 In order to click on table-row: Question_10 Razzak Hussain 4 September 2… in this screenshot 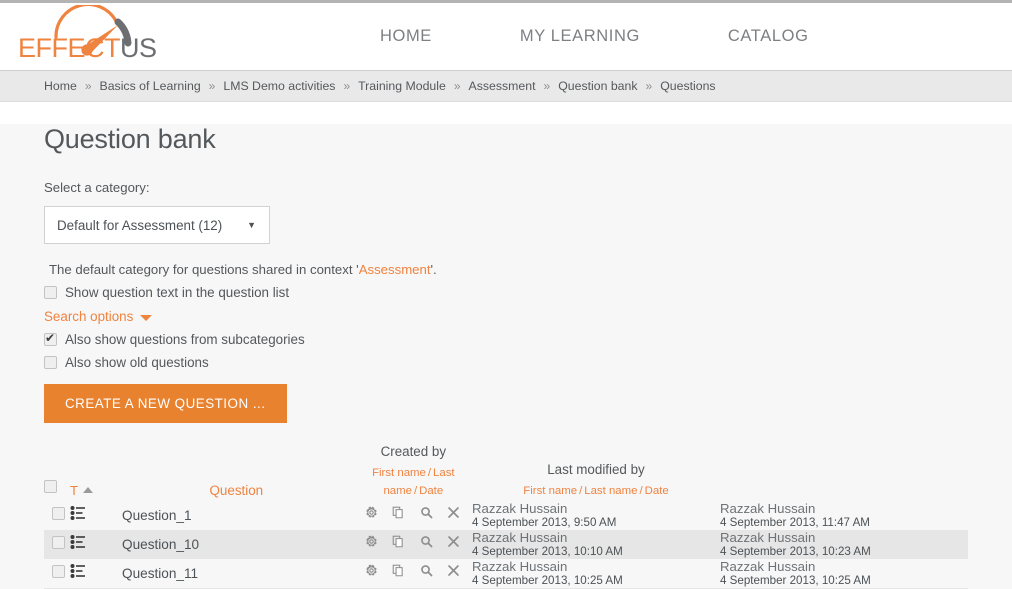, I will do `click(506, 544)`.